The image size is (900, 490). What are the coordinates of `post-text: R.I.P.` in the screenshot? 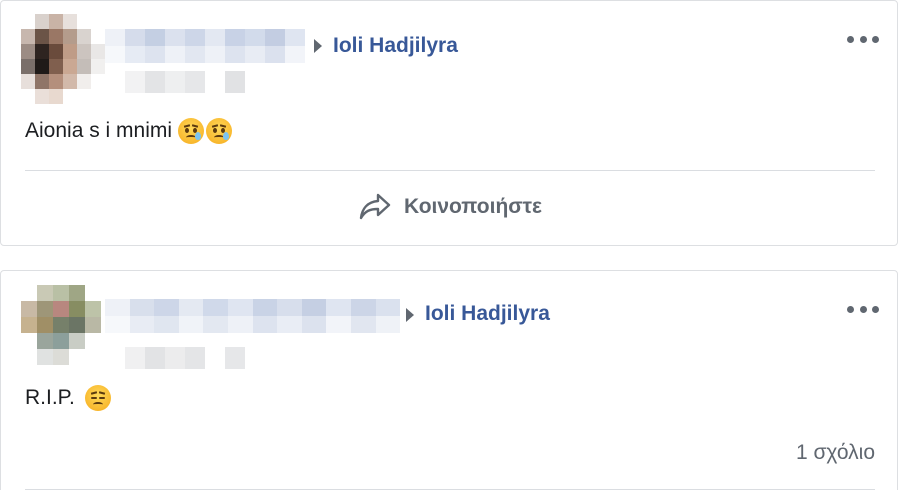 It's located at (68, 398).